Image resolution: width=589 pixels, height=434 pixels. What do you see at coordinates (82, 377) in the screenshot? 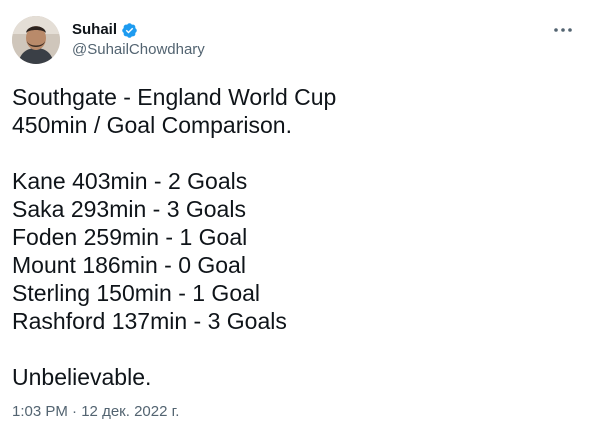
I see `tweet-closing-line: Unbelievable.` at bounding box center [82, 377].